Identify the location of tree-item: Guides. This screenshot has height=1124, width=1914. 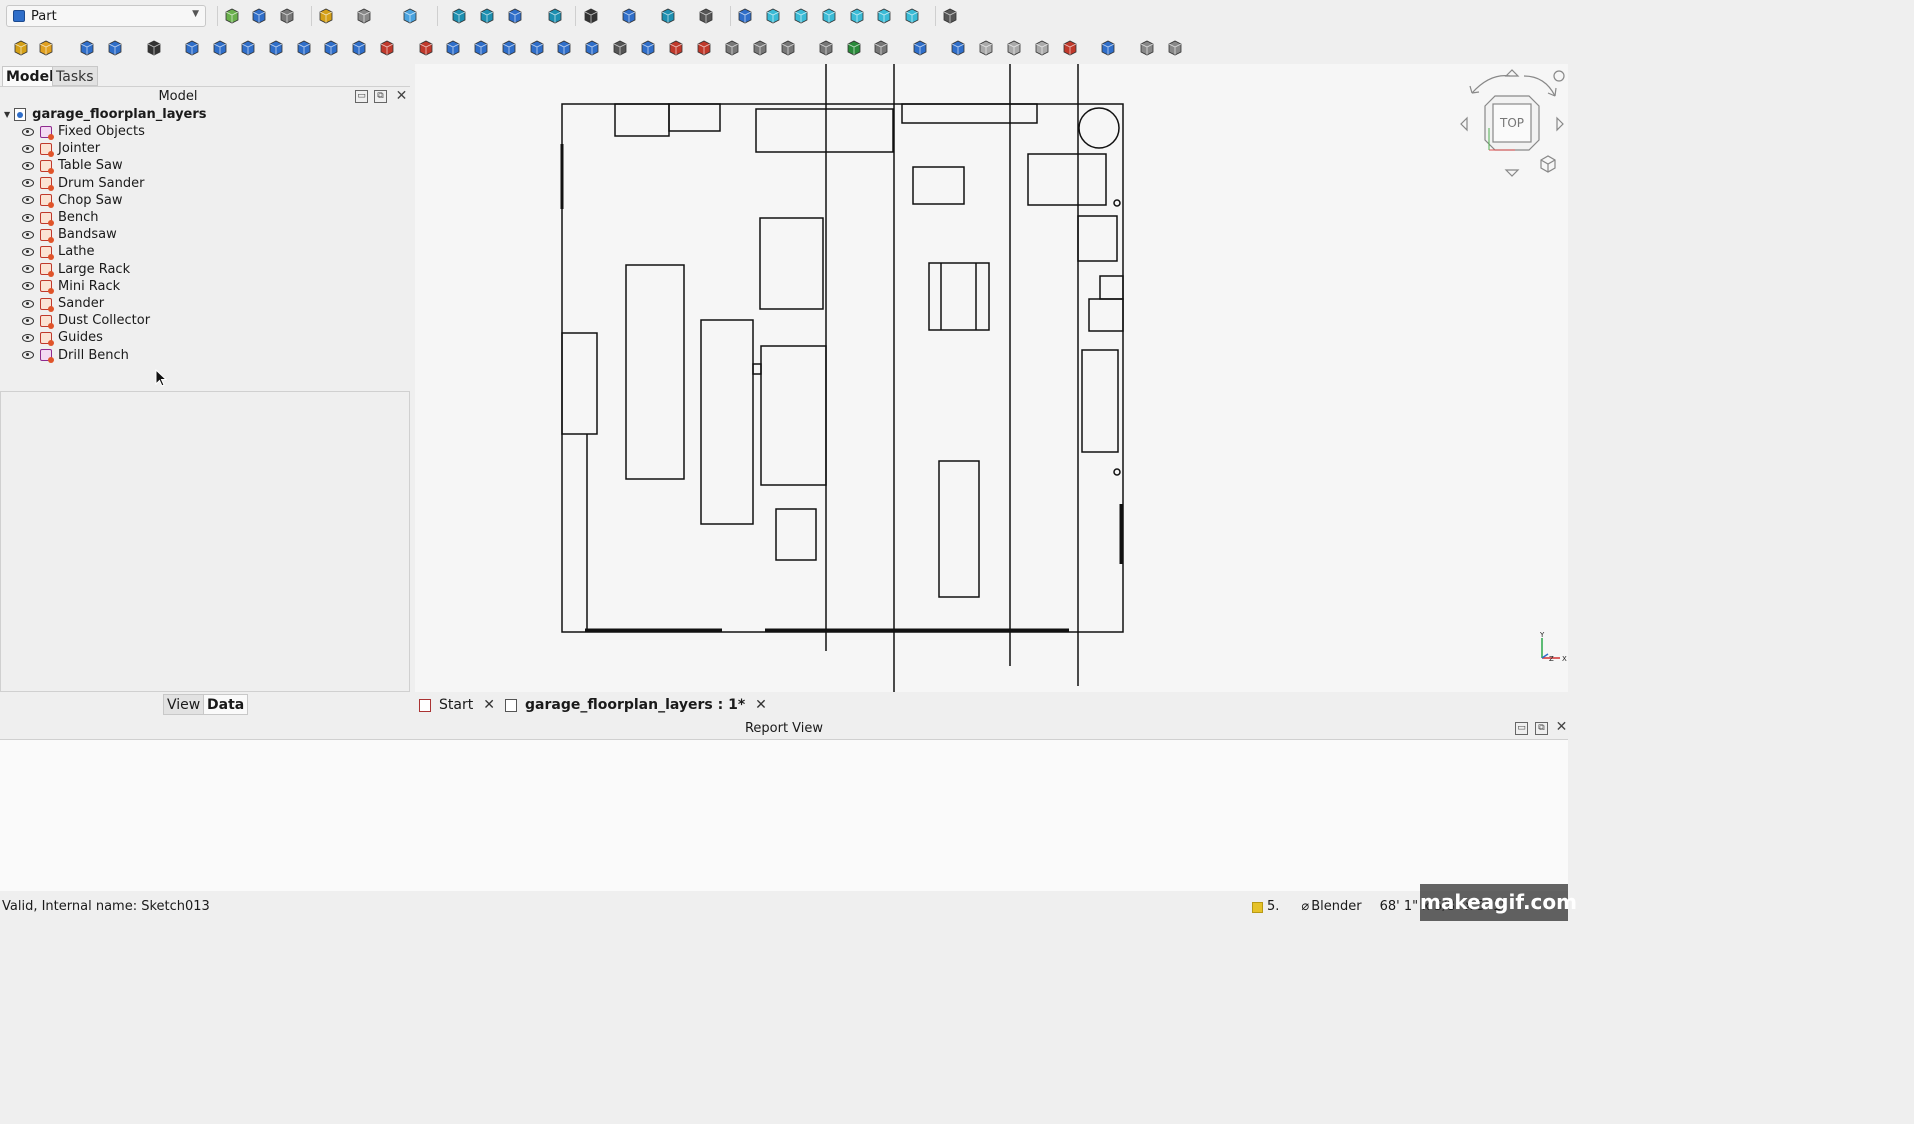
(62, 337).